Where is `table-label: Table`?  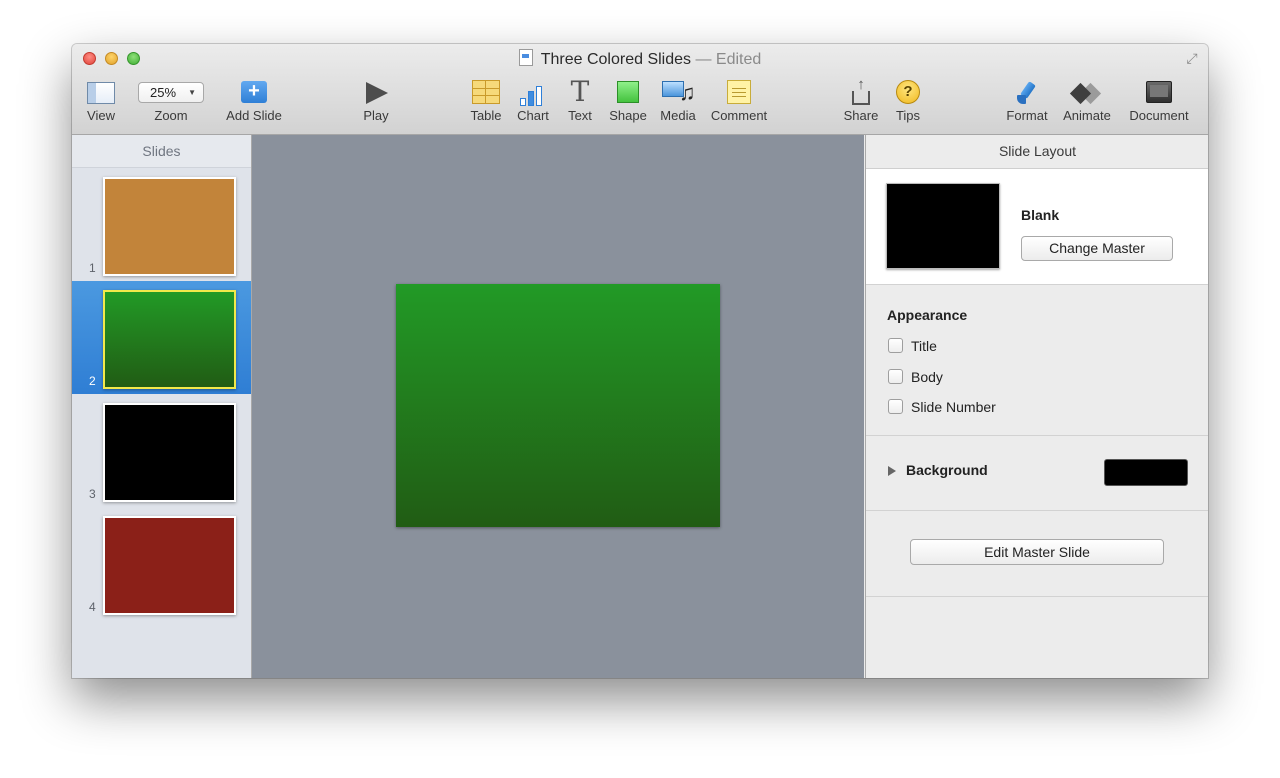
table-label: Table is located at coordinates (486, 115).